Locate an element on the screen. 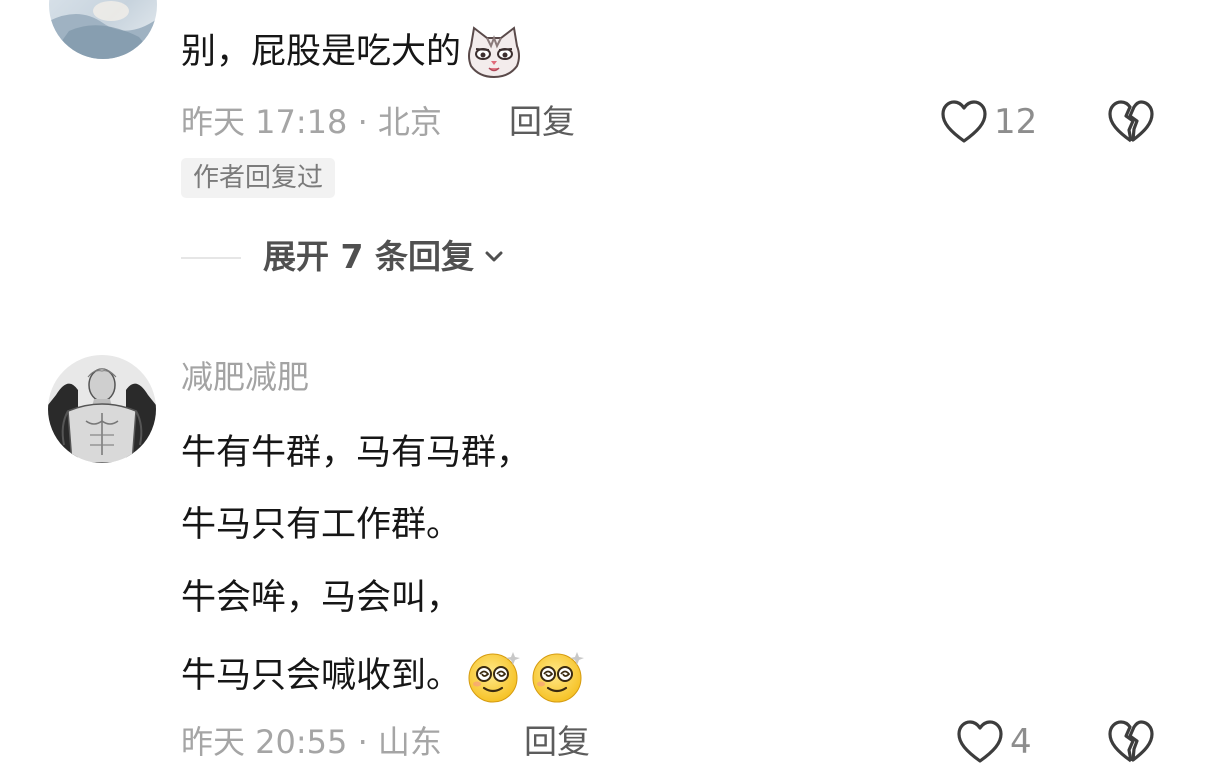  comment-text: 别，屁股是吃大的 is located at coordinates (352, 52).